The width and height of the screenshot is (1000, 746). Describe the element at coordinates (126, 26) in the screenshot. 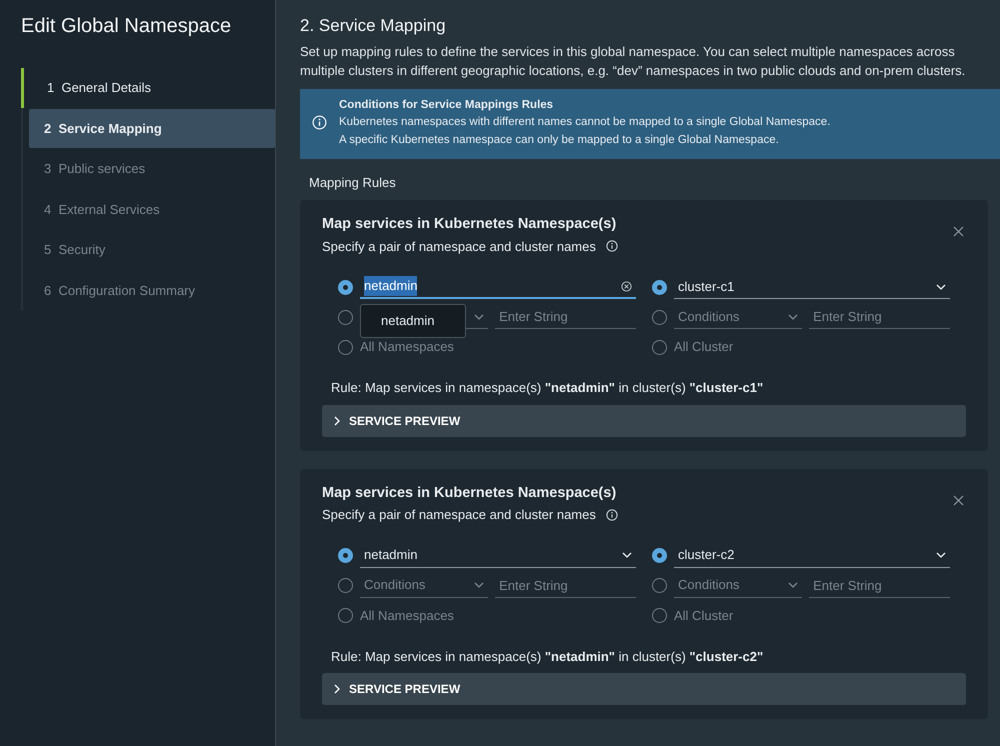

I see `sidebar-title: Edit Global Namespace` at that location.